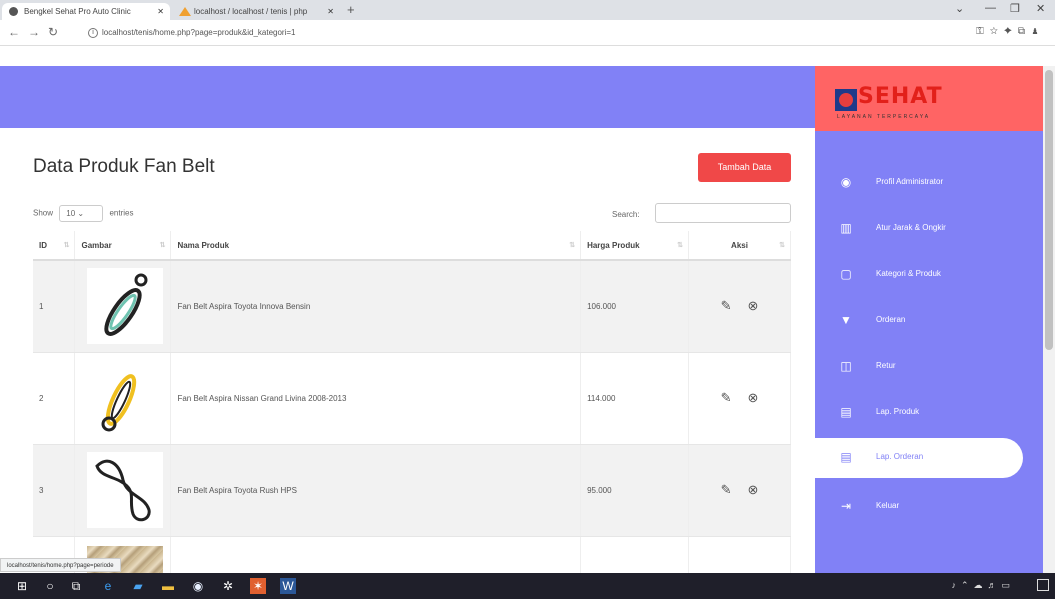  Describe the element at coordinates (739, 554) in the screenshot. I see `cell-actions` at that location.